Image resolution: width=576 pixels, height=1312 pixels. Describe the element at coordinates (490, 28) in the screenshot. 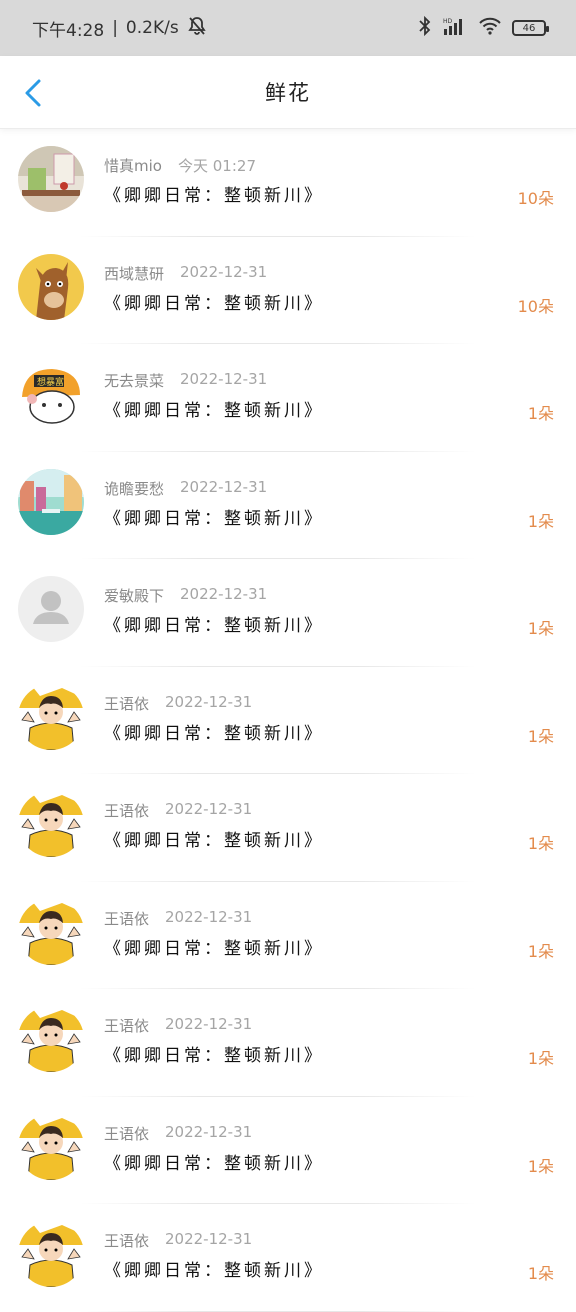

I see `wifi-icon` at that location.